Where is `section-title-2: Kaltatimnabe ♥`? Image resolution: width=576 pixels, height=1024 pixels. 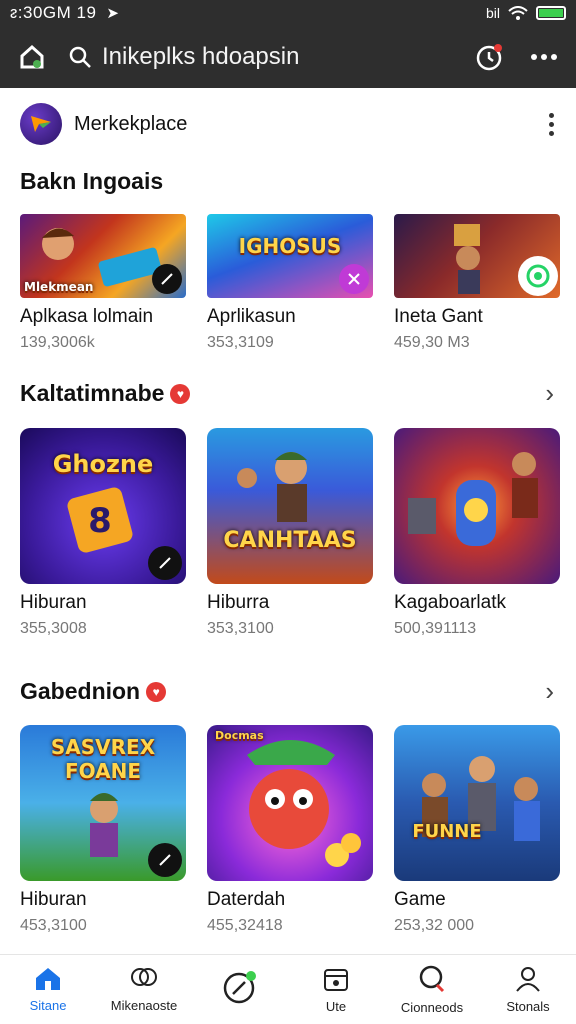
section-title-2: Kaltatimnabe ♥ is located at coordinates (105, 393).